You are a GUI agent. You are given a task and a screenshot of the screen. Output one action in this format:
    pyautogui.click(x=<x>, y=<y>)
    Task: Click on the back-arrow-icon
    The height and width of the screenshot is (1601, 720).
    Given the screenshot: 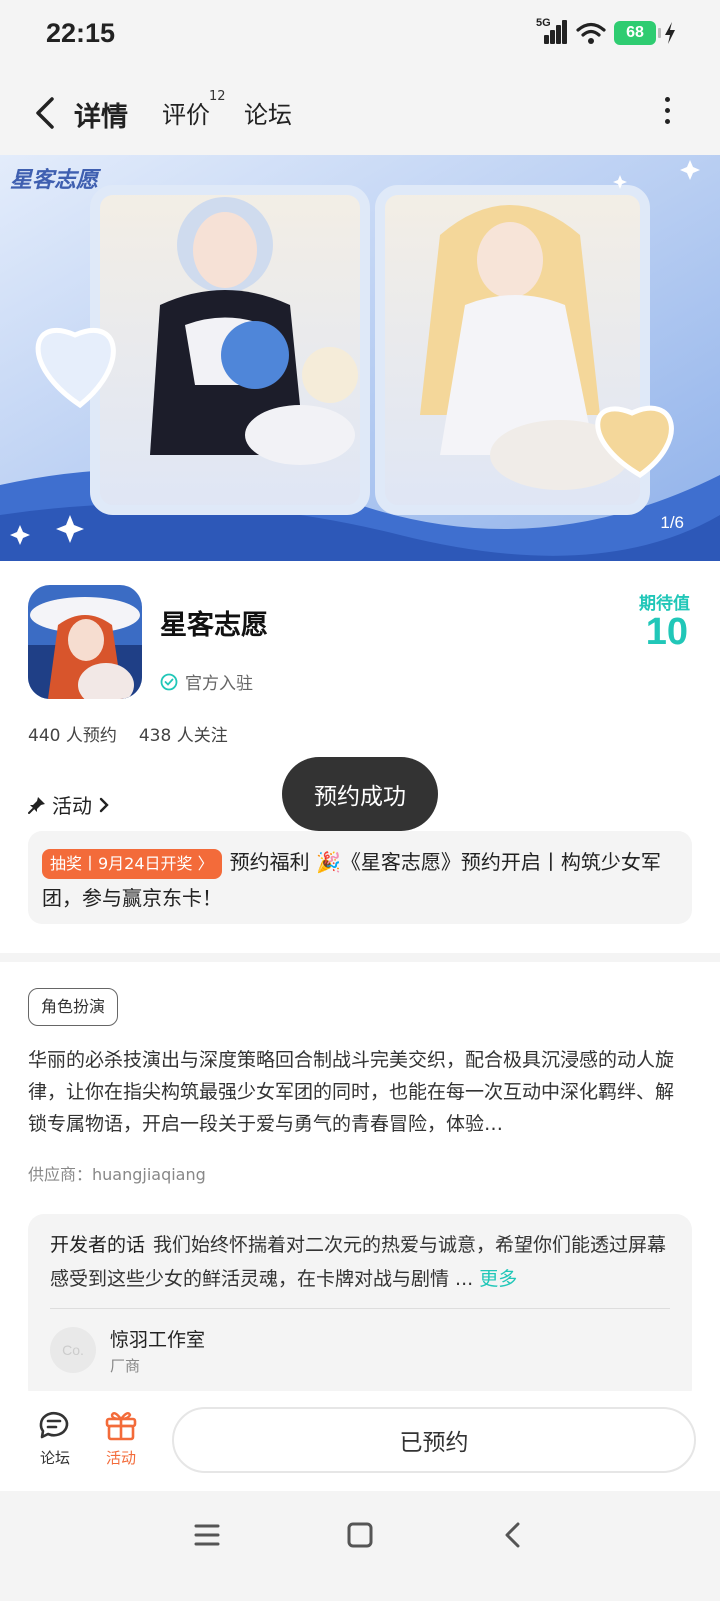 What is the action you would take?
    pyautogui.click(x=48, y=113)
    